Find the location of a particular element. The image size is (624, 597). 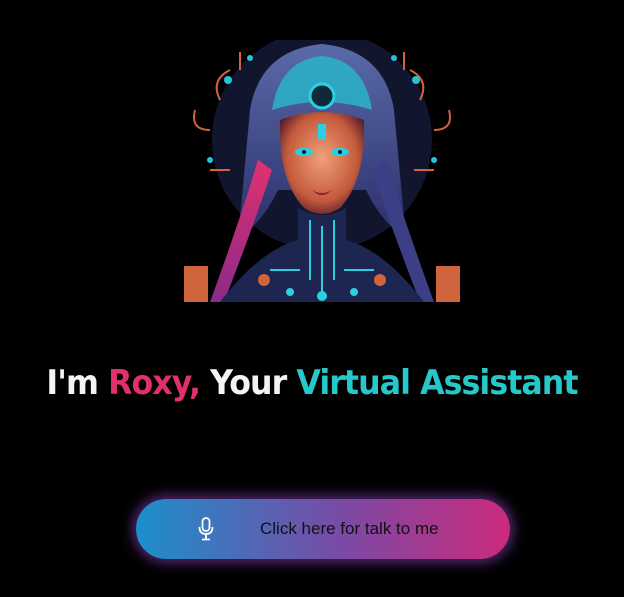

headline-assistant-name: Roxy, is located at coordinates (154, 383).